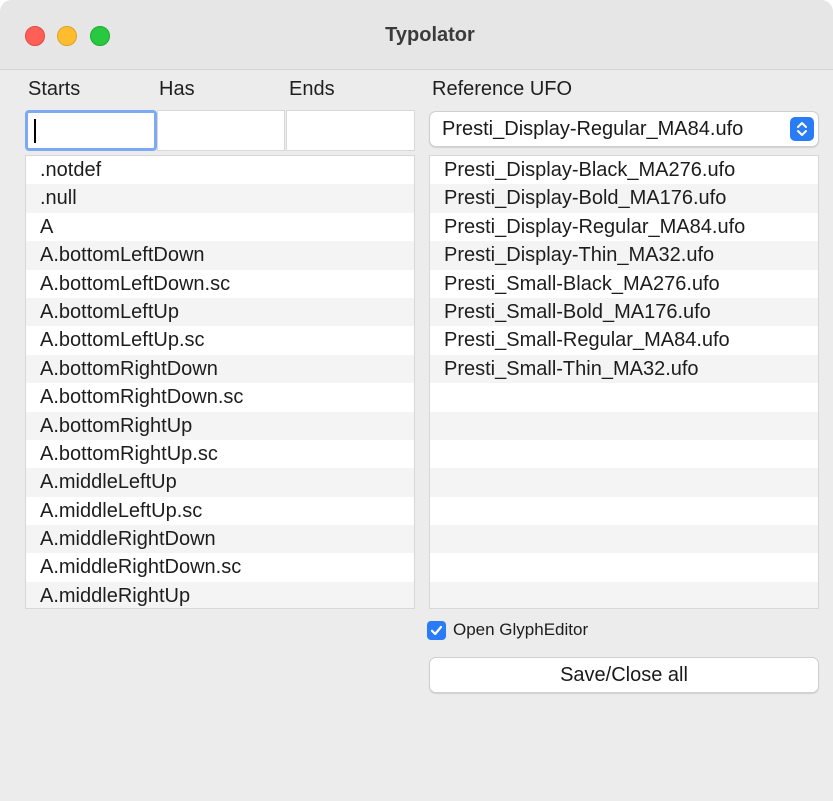  I want to click on title-bar: Typolator, so click(416, 35).